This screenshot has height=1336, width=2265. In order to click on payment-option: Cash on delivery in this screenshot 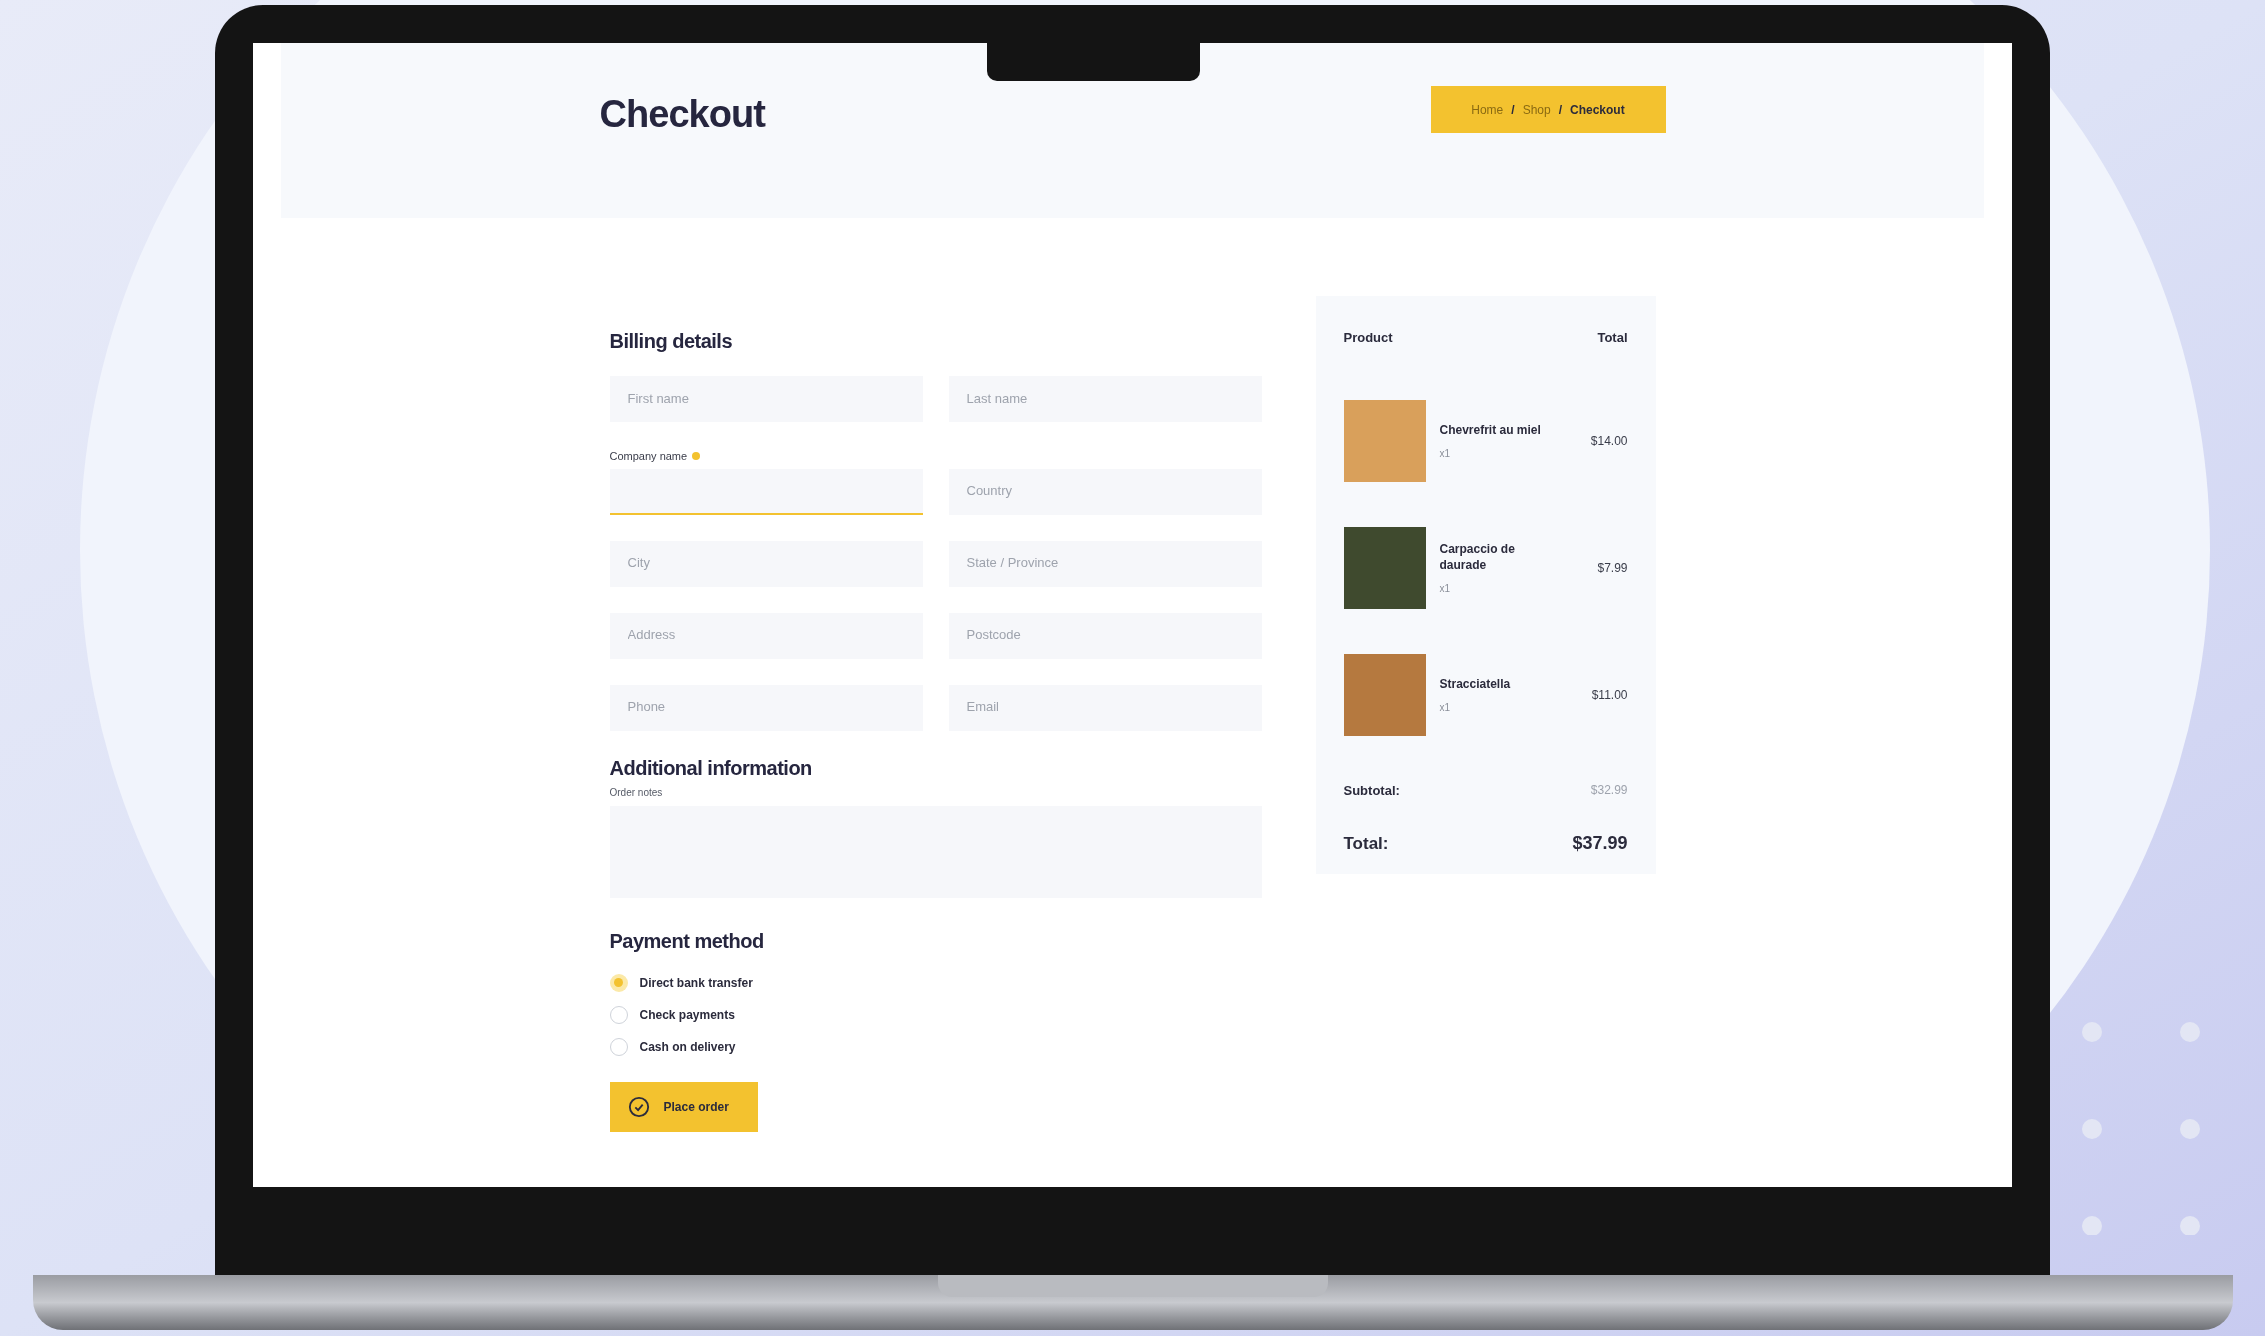, I will do `click(672, 1046)`.